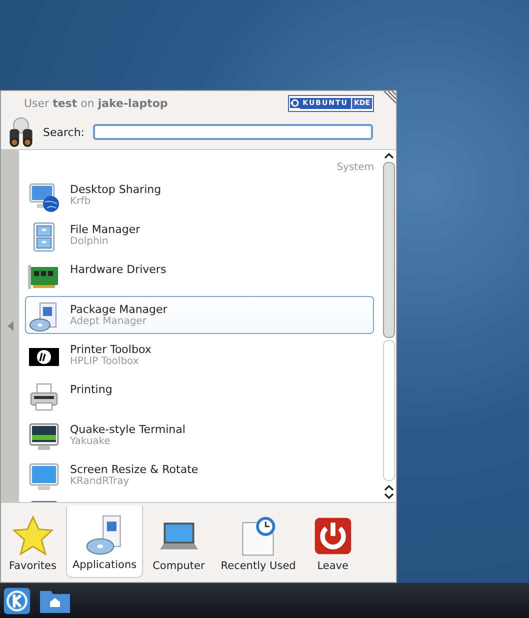 The width and height of the screenshot is (529, 618). What do you see at coordinates (105, 229) in the screenshot?
I see `app-name: File Manager` at bounding box center [105, 229].